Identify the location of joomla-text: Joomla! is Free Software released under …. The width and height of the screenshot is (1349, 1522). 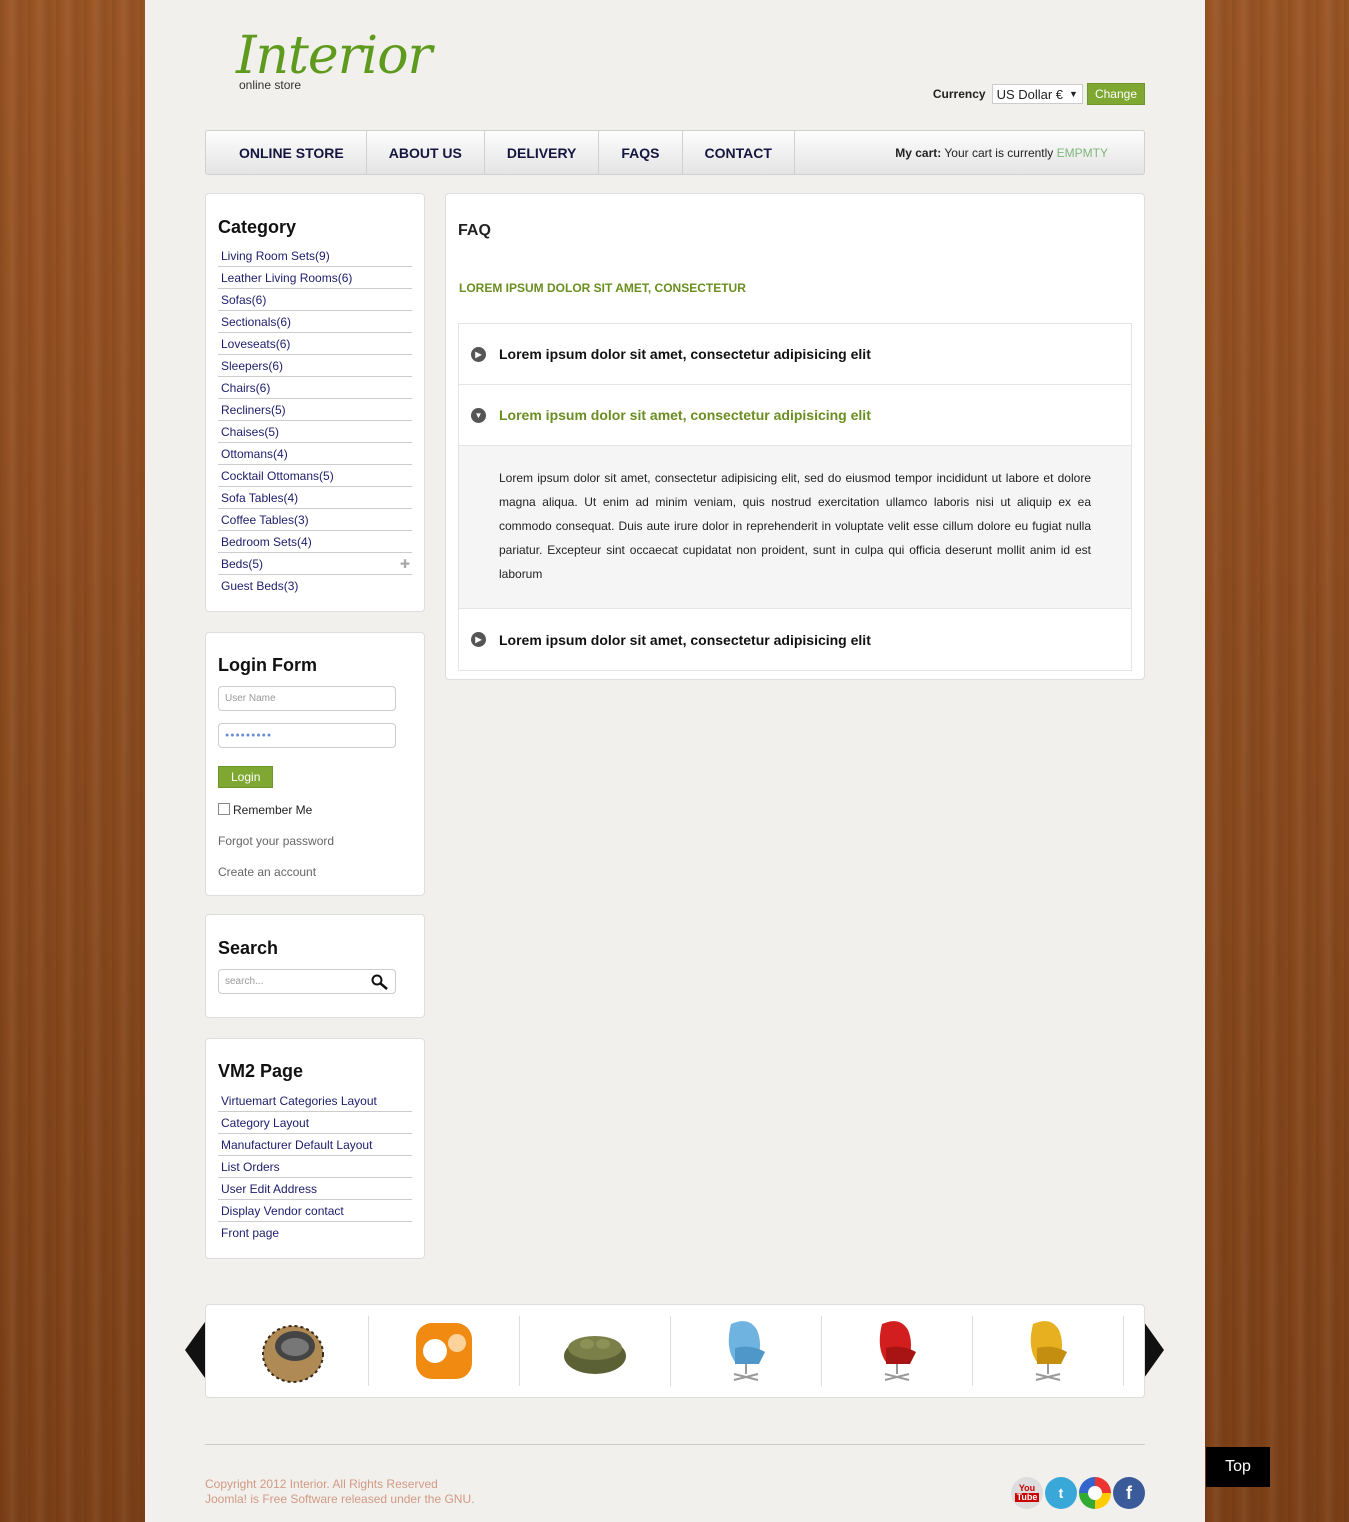
(340, 1499).